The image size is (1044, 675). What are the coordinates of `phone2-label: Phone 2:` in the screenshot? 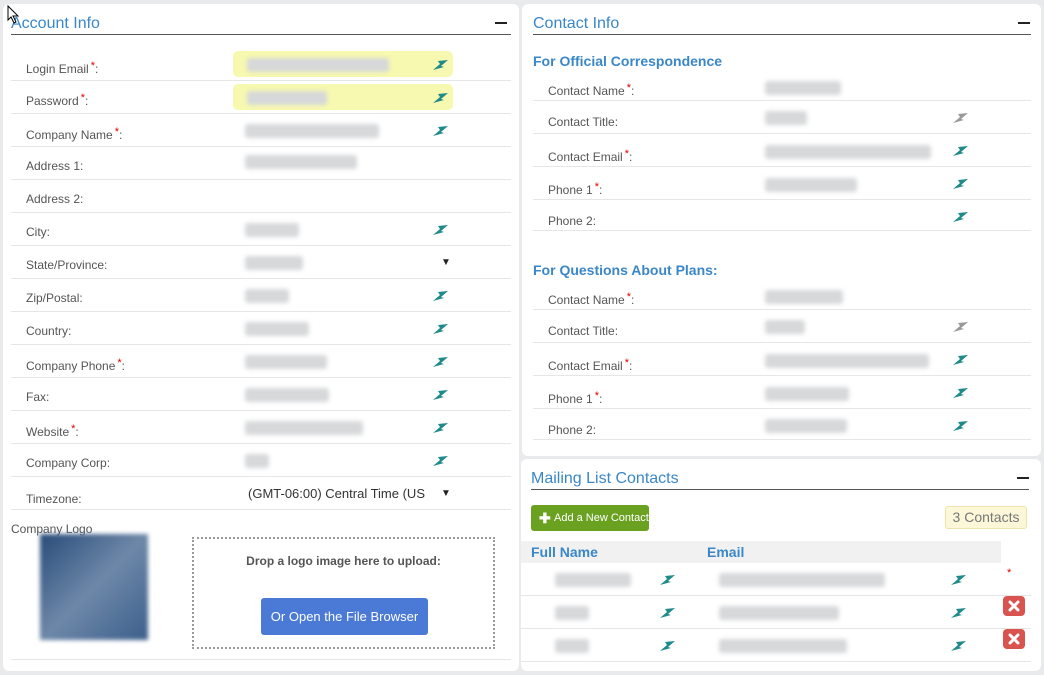 It's located at (572, 430).